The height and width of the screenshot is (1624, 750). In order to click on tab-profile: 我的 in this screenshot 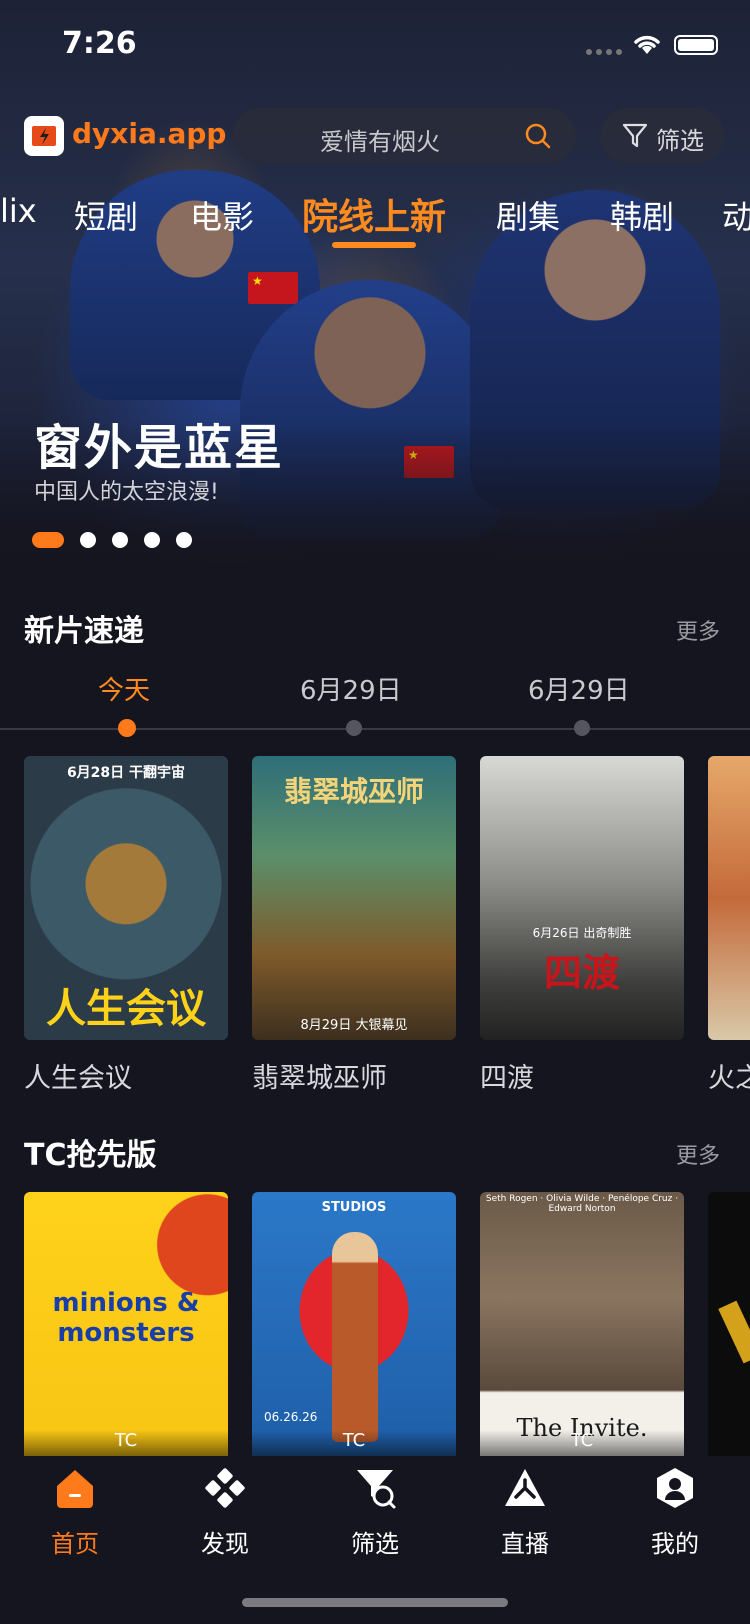, I will do `click(675, 1512)`.